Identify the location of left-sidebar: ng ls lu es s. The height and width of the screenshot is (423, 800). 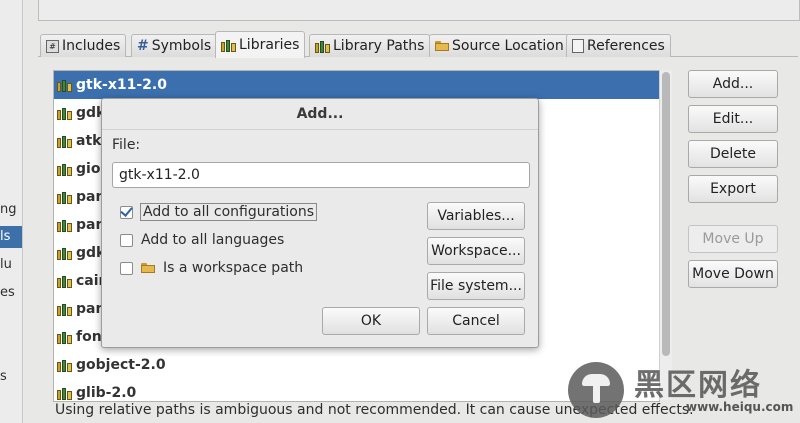
(11, 211).